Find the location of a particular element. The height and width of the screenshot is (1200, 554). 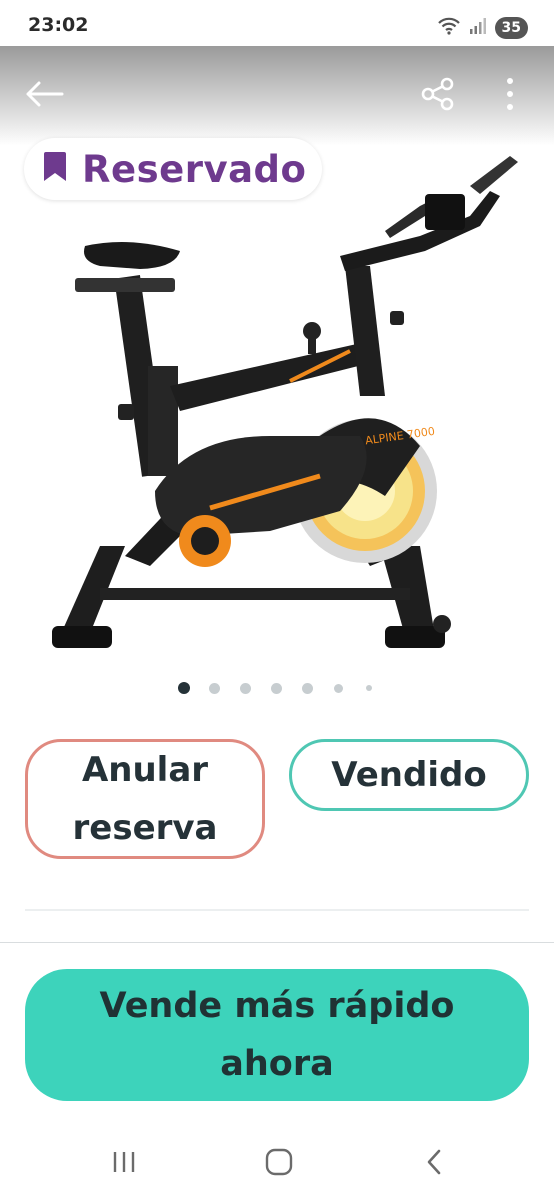

home-button is located at coordinates (279, 1164).